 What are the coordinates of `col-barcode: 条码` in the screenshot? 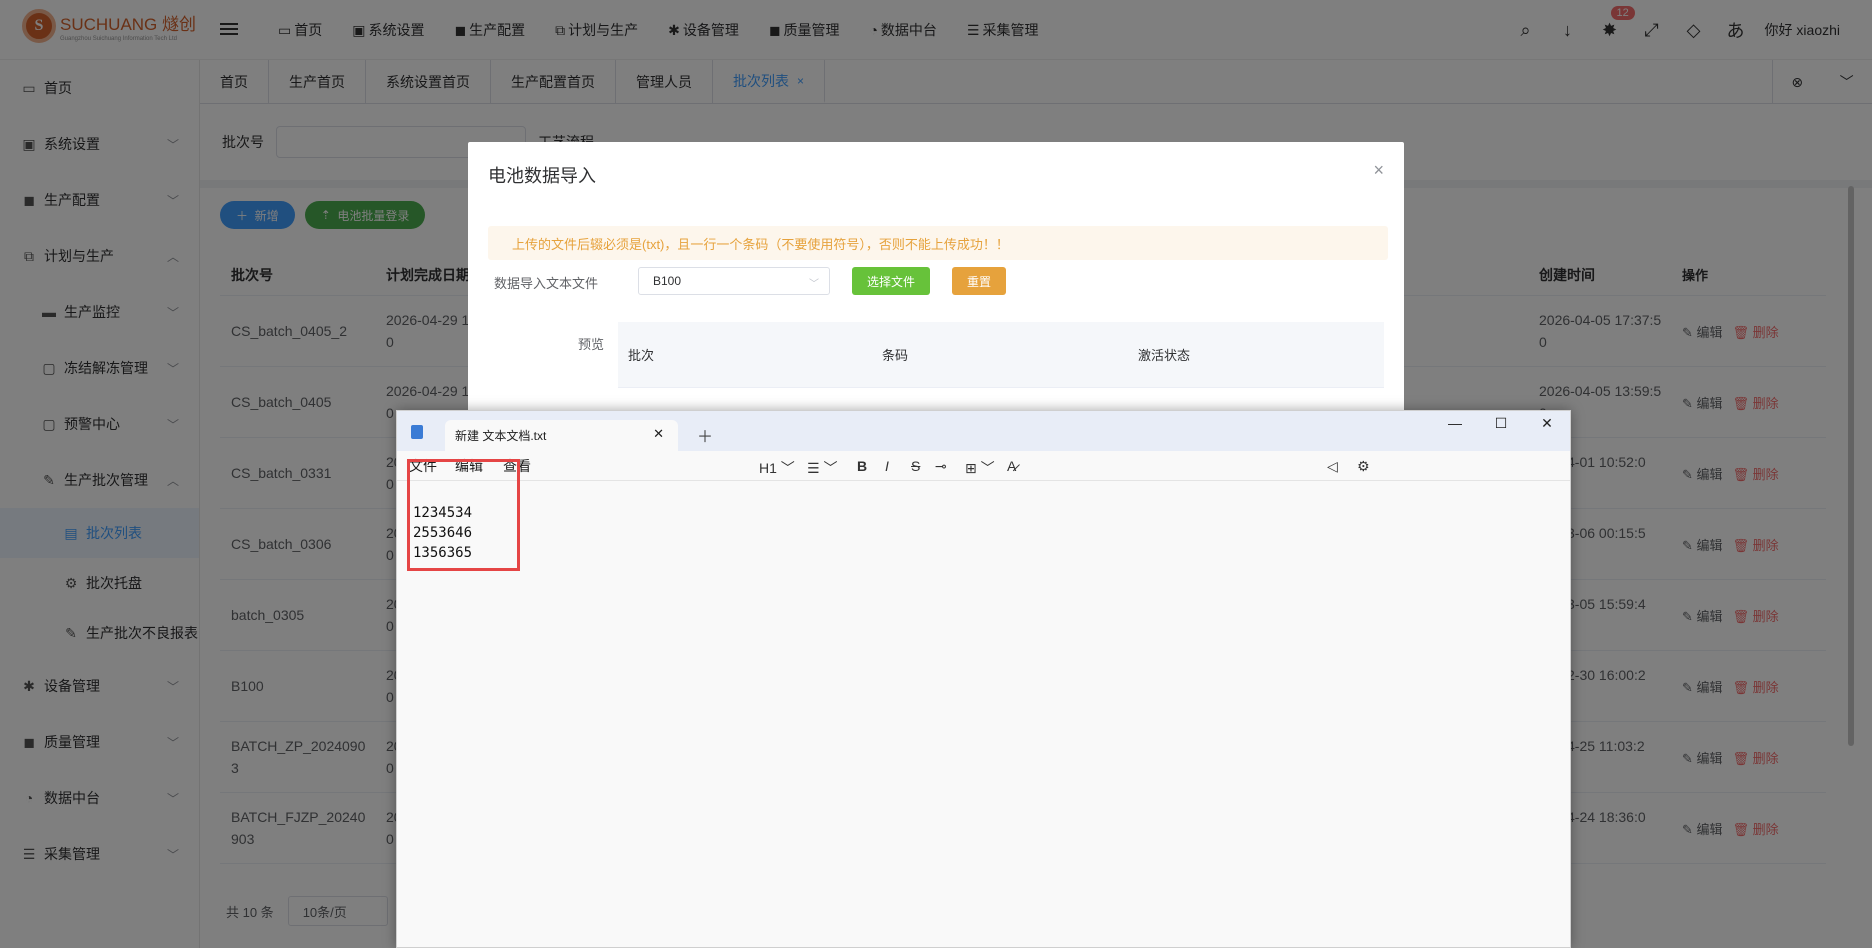 It's located at (895, 355).